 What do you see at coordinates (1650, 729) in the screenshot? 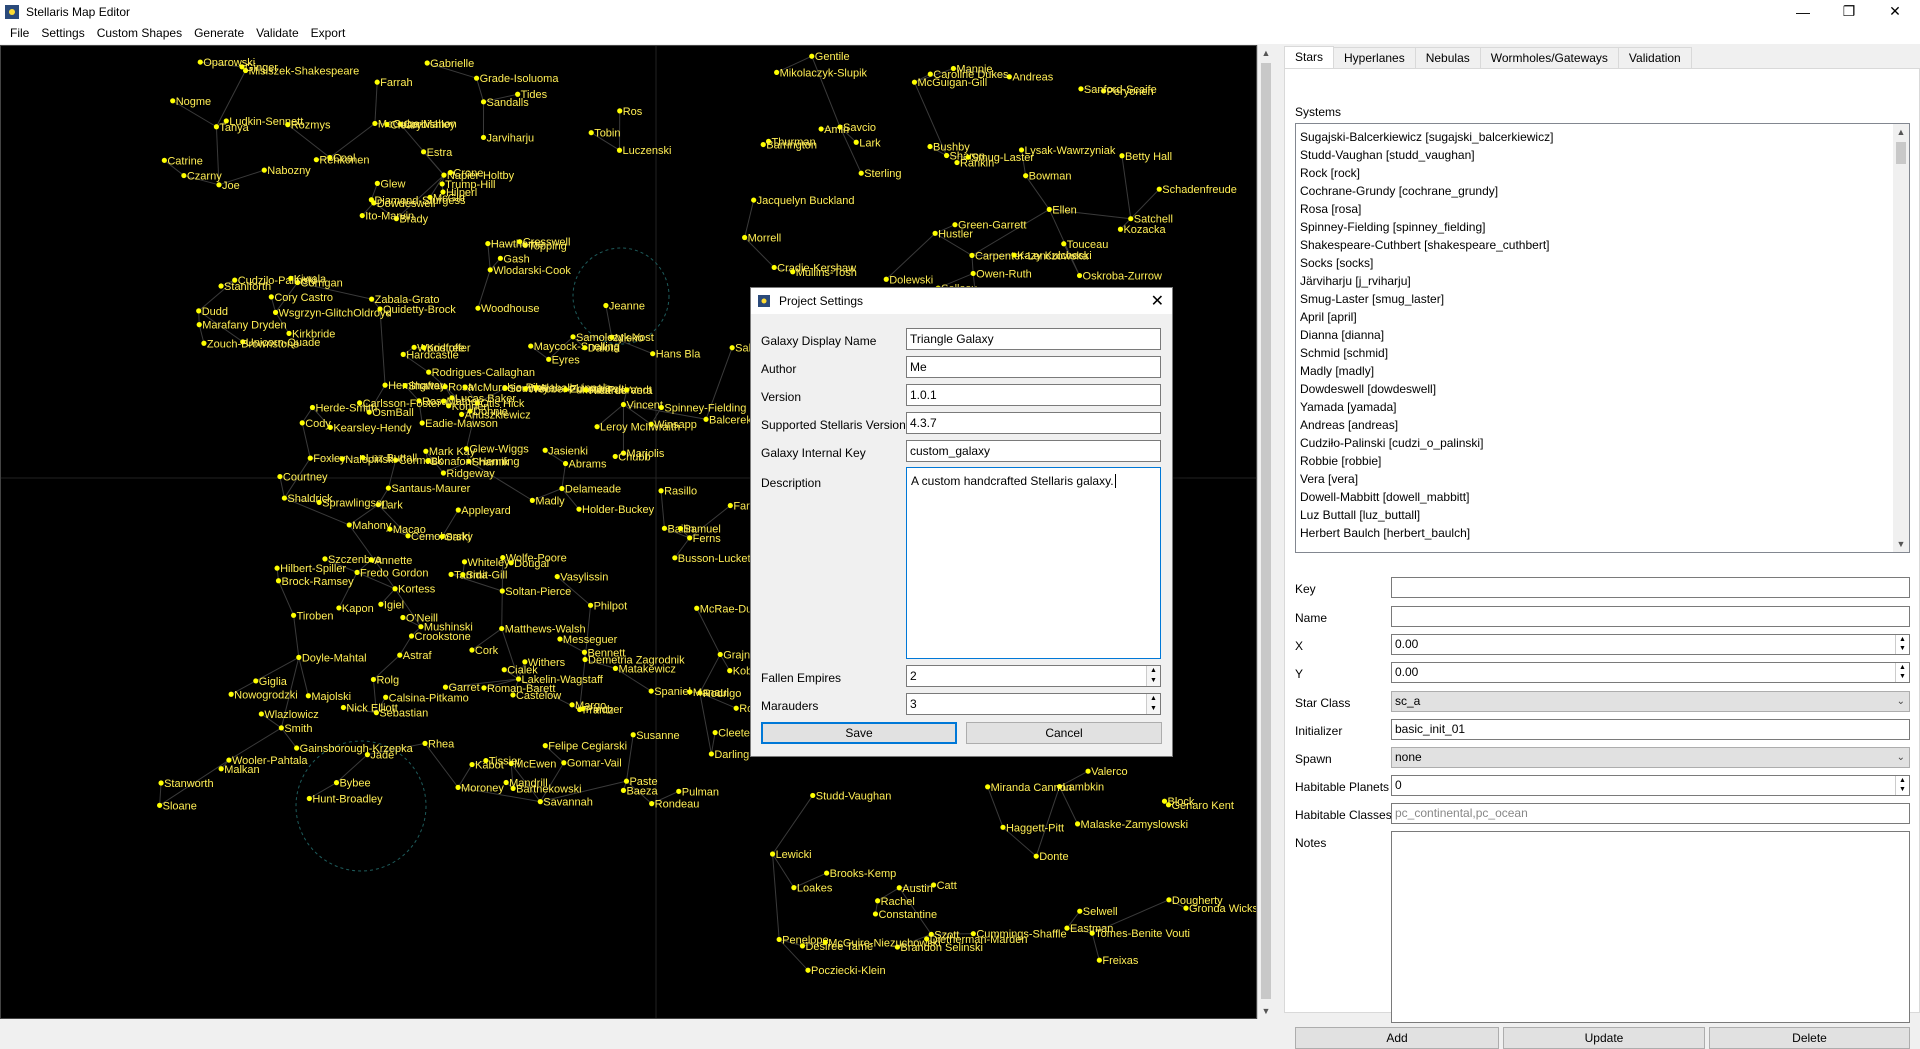
I see `initializer-input: basic_init_01` at bounding box center [1650, 729].